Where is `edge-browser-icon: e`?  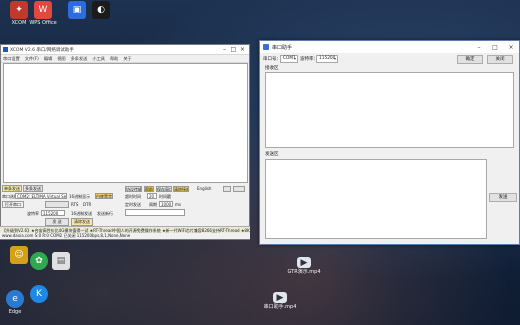 edge-browser-icon: e is located at coordinates (15, 299).